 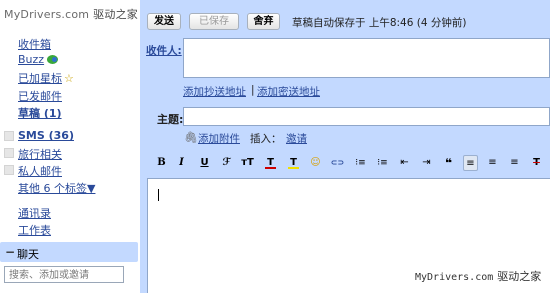 I want to click on subject-label: 主题:, so click(x=170, y=119).